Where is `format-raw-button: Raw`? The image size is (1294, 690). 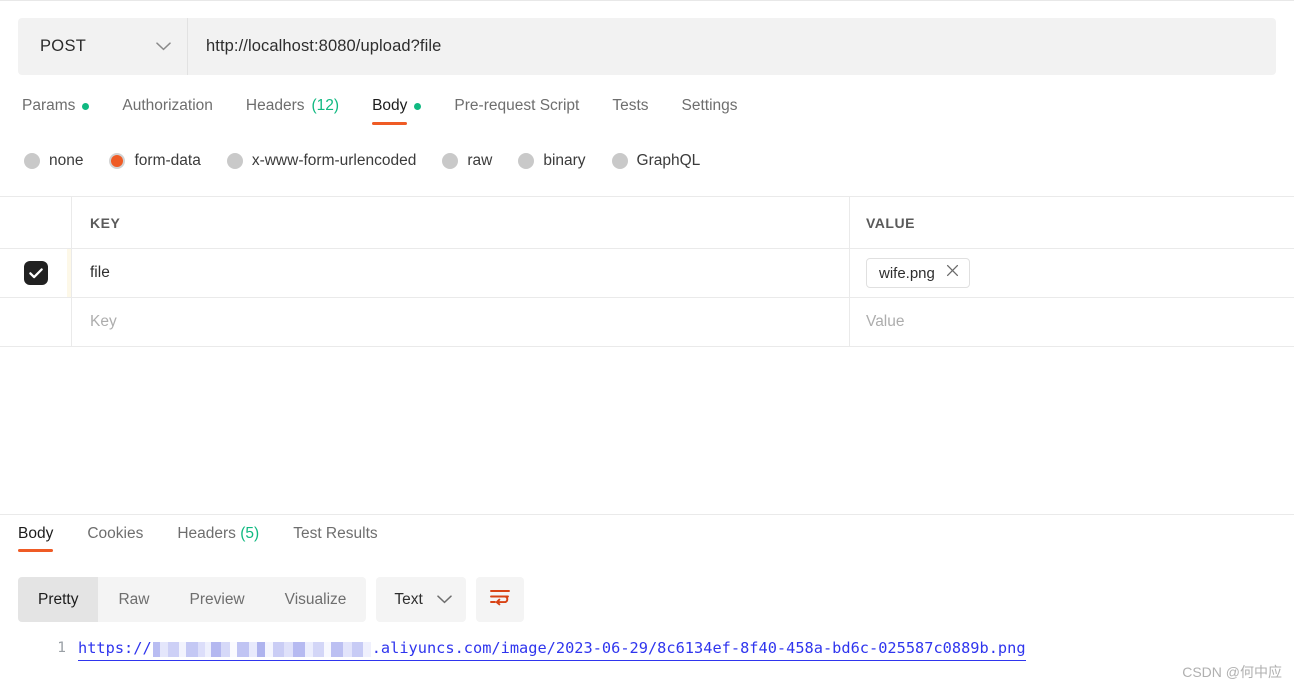
format-raw-button: Raw is located at coordinates (133, 599).